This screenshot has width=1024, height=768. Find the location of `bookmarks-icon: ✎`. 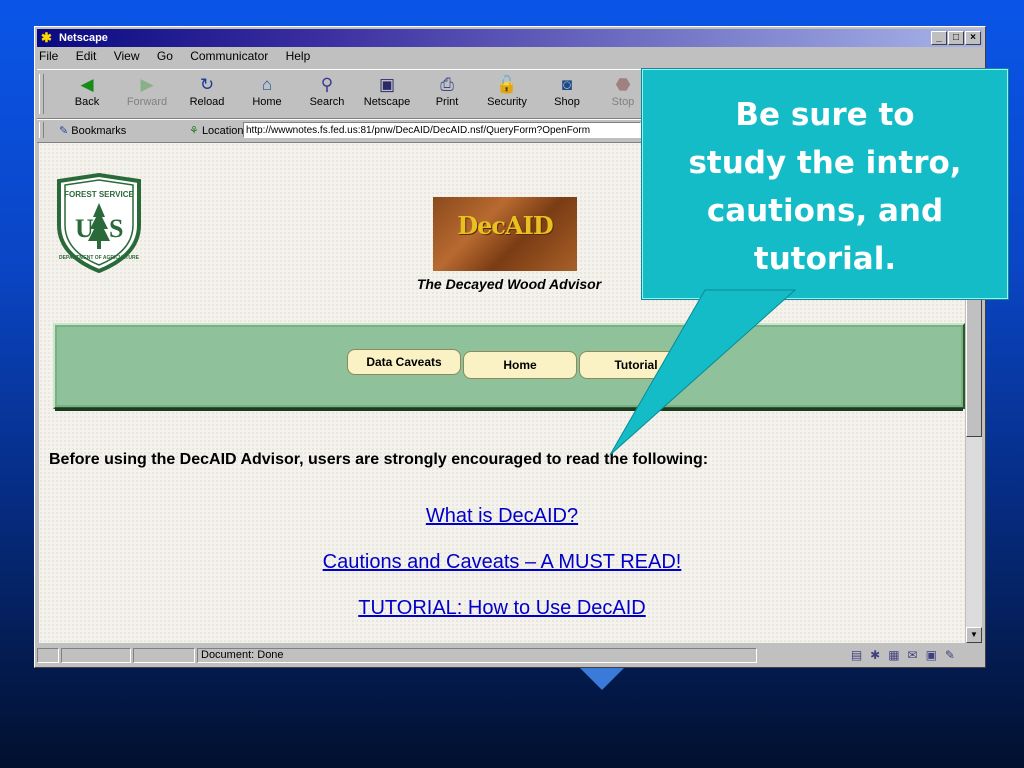

bookmarks-icon: ✎ is located at coordinates (64, 131).